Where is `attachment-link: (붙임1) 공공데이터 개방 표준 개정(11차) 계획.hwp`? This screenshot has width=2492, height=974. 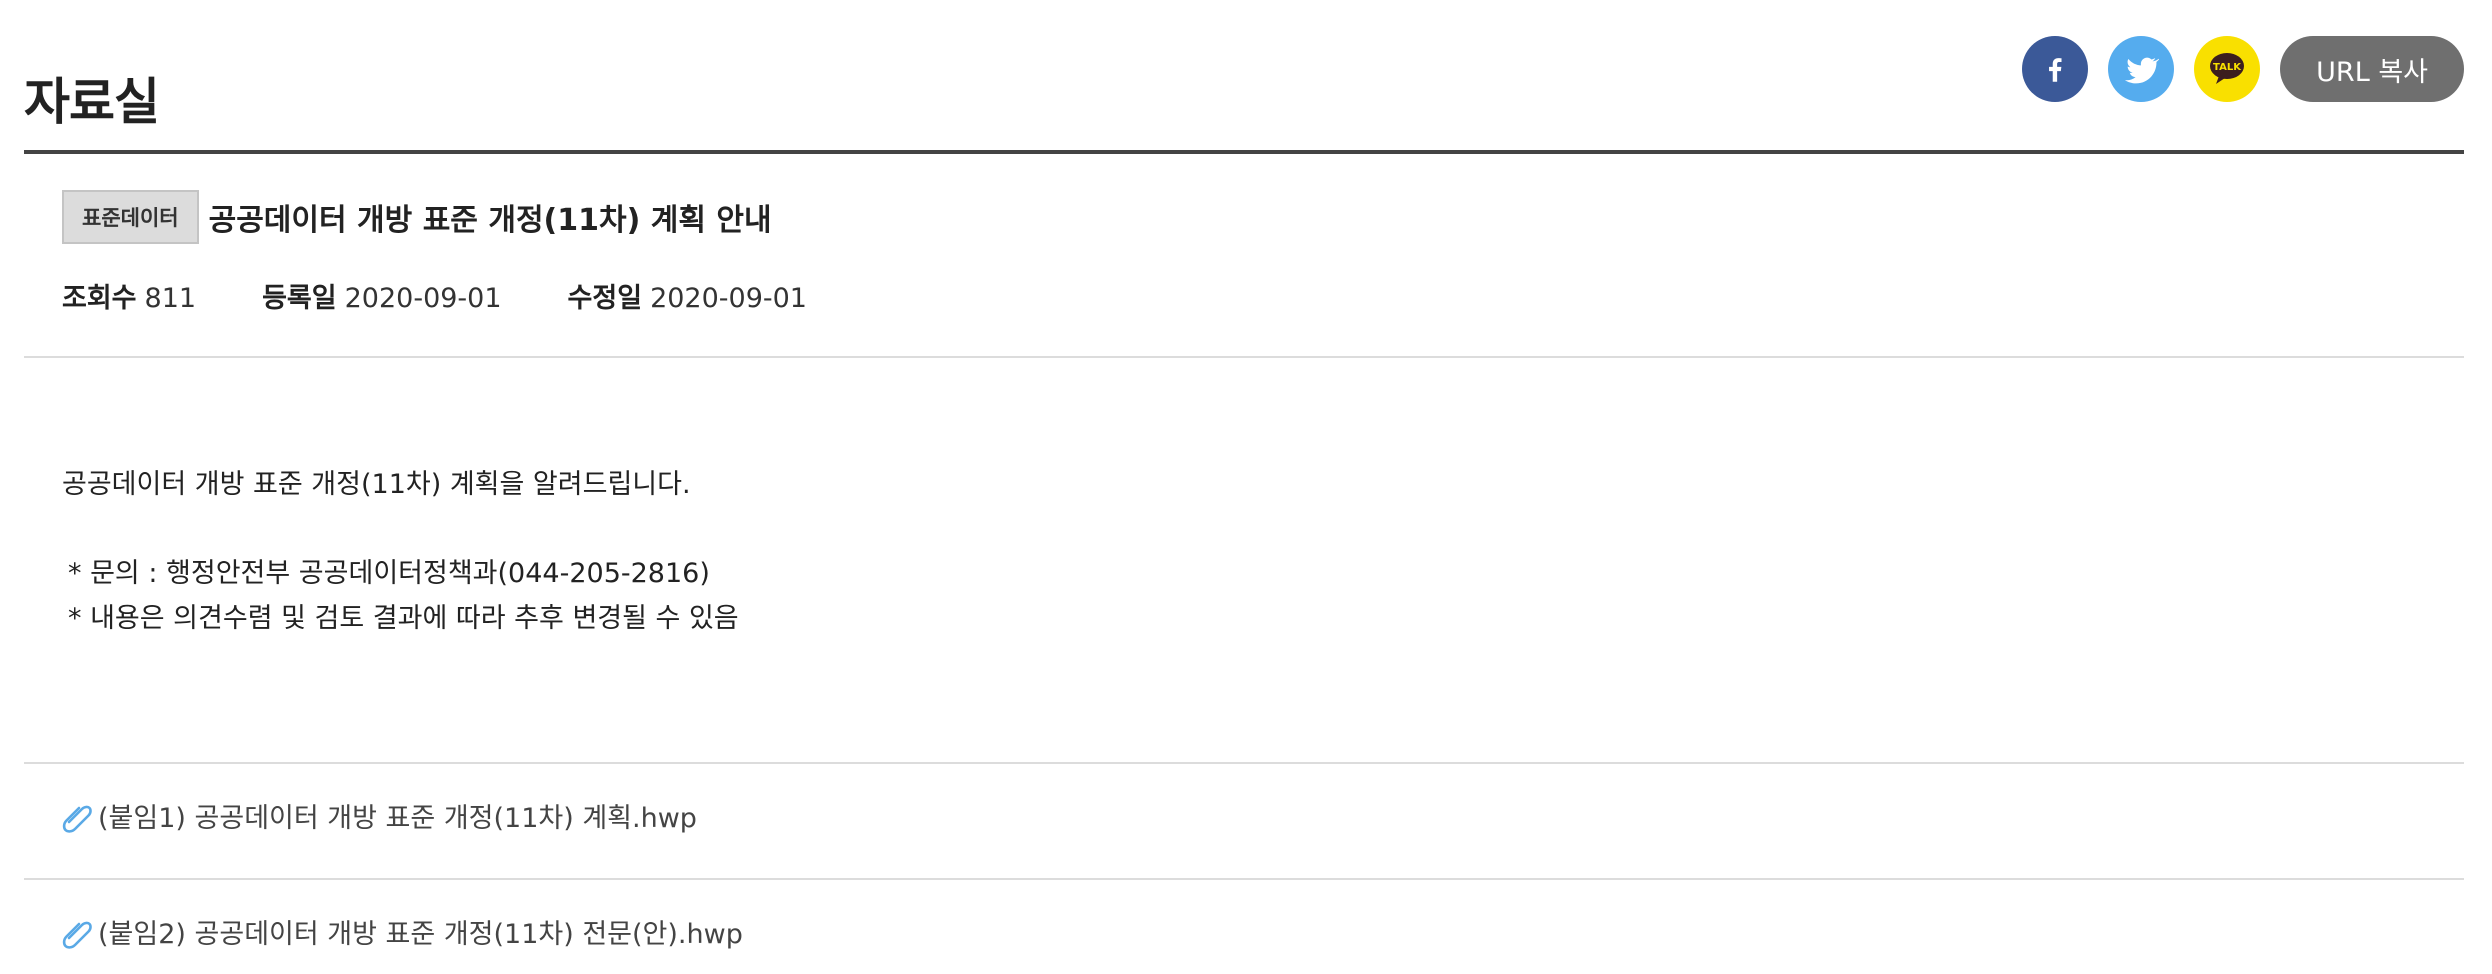
attachment-link: (붙임1) 공공데이터 개방 표준 개정(11차) 계획.hwp is located at coordinates (379, 815).